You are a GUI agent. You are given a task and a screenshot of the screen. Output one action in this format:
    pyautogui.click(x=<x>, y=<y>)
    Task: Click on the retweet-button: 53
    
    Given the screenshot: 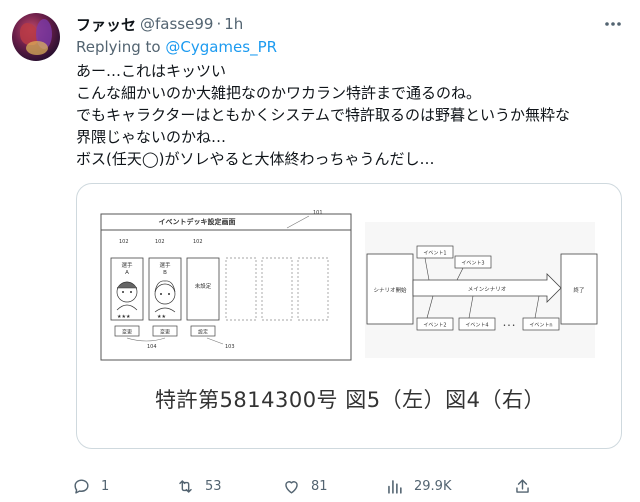 What is the action you would take?
    pyautogui.click(x=199, y=486)
    